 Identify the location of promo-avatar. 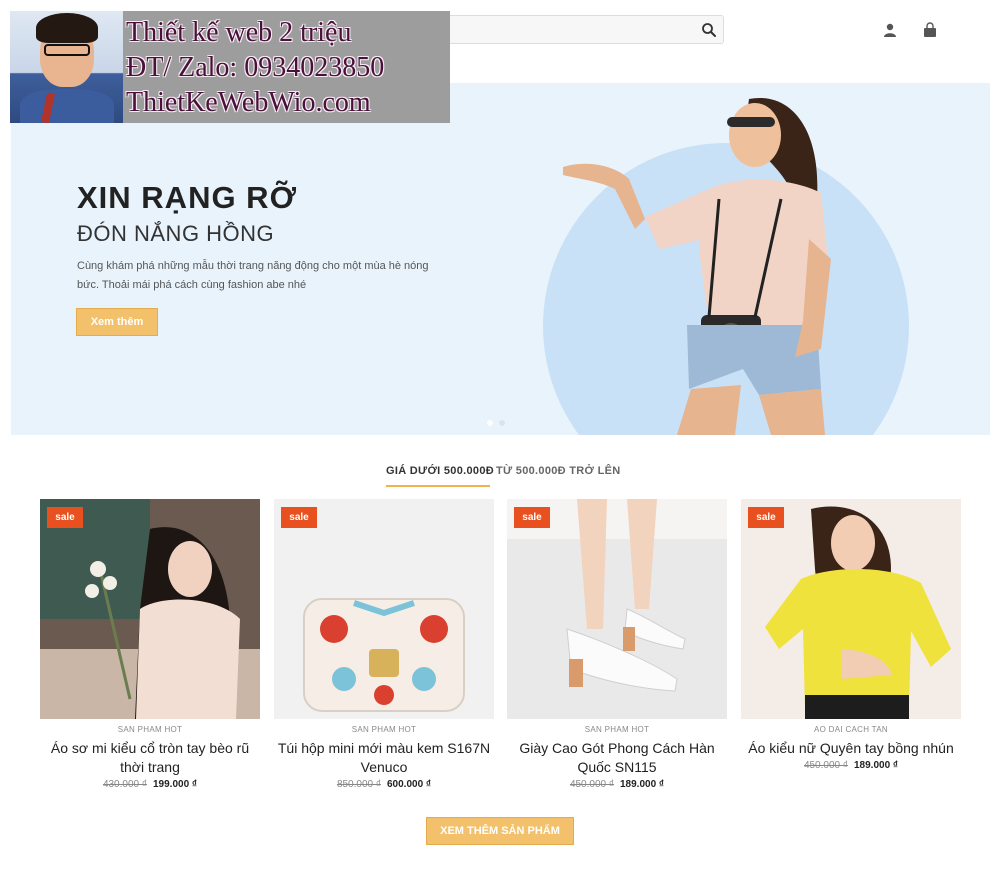
(66, 67).